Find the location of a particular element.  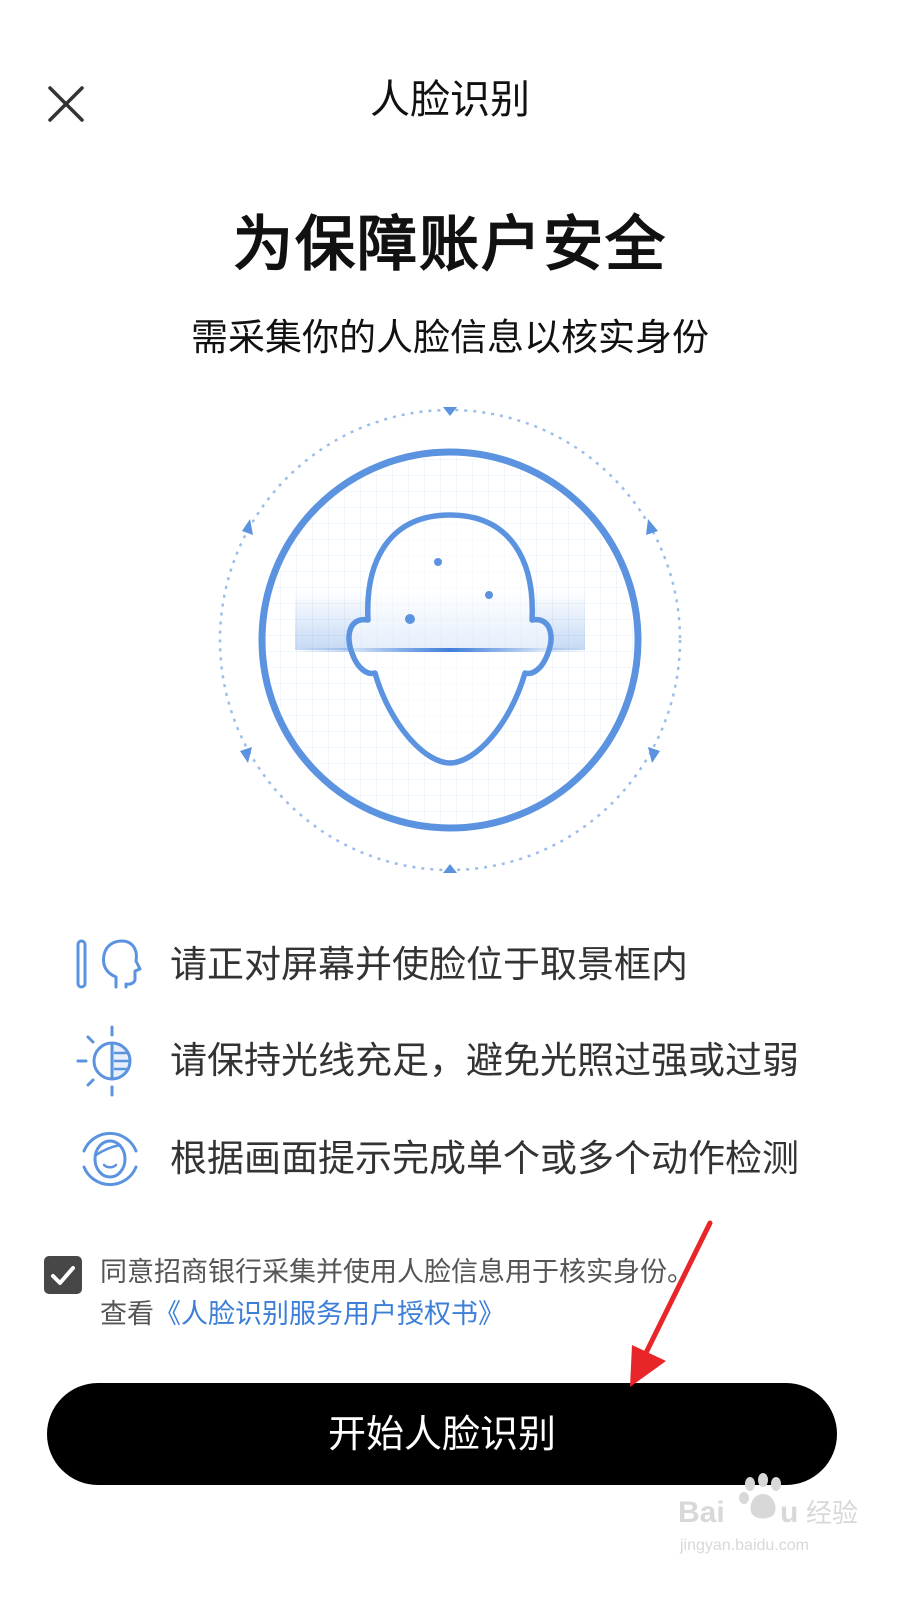

svg-text: 经验 is located at coordinates (832, 1514).